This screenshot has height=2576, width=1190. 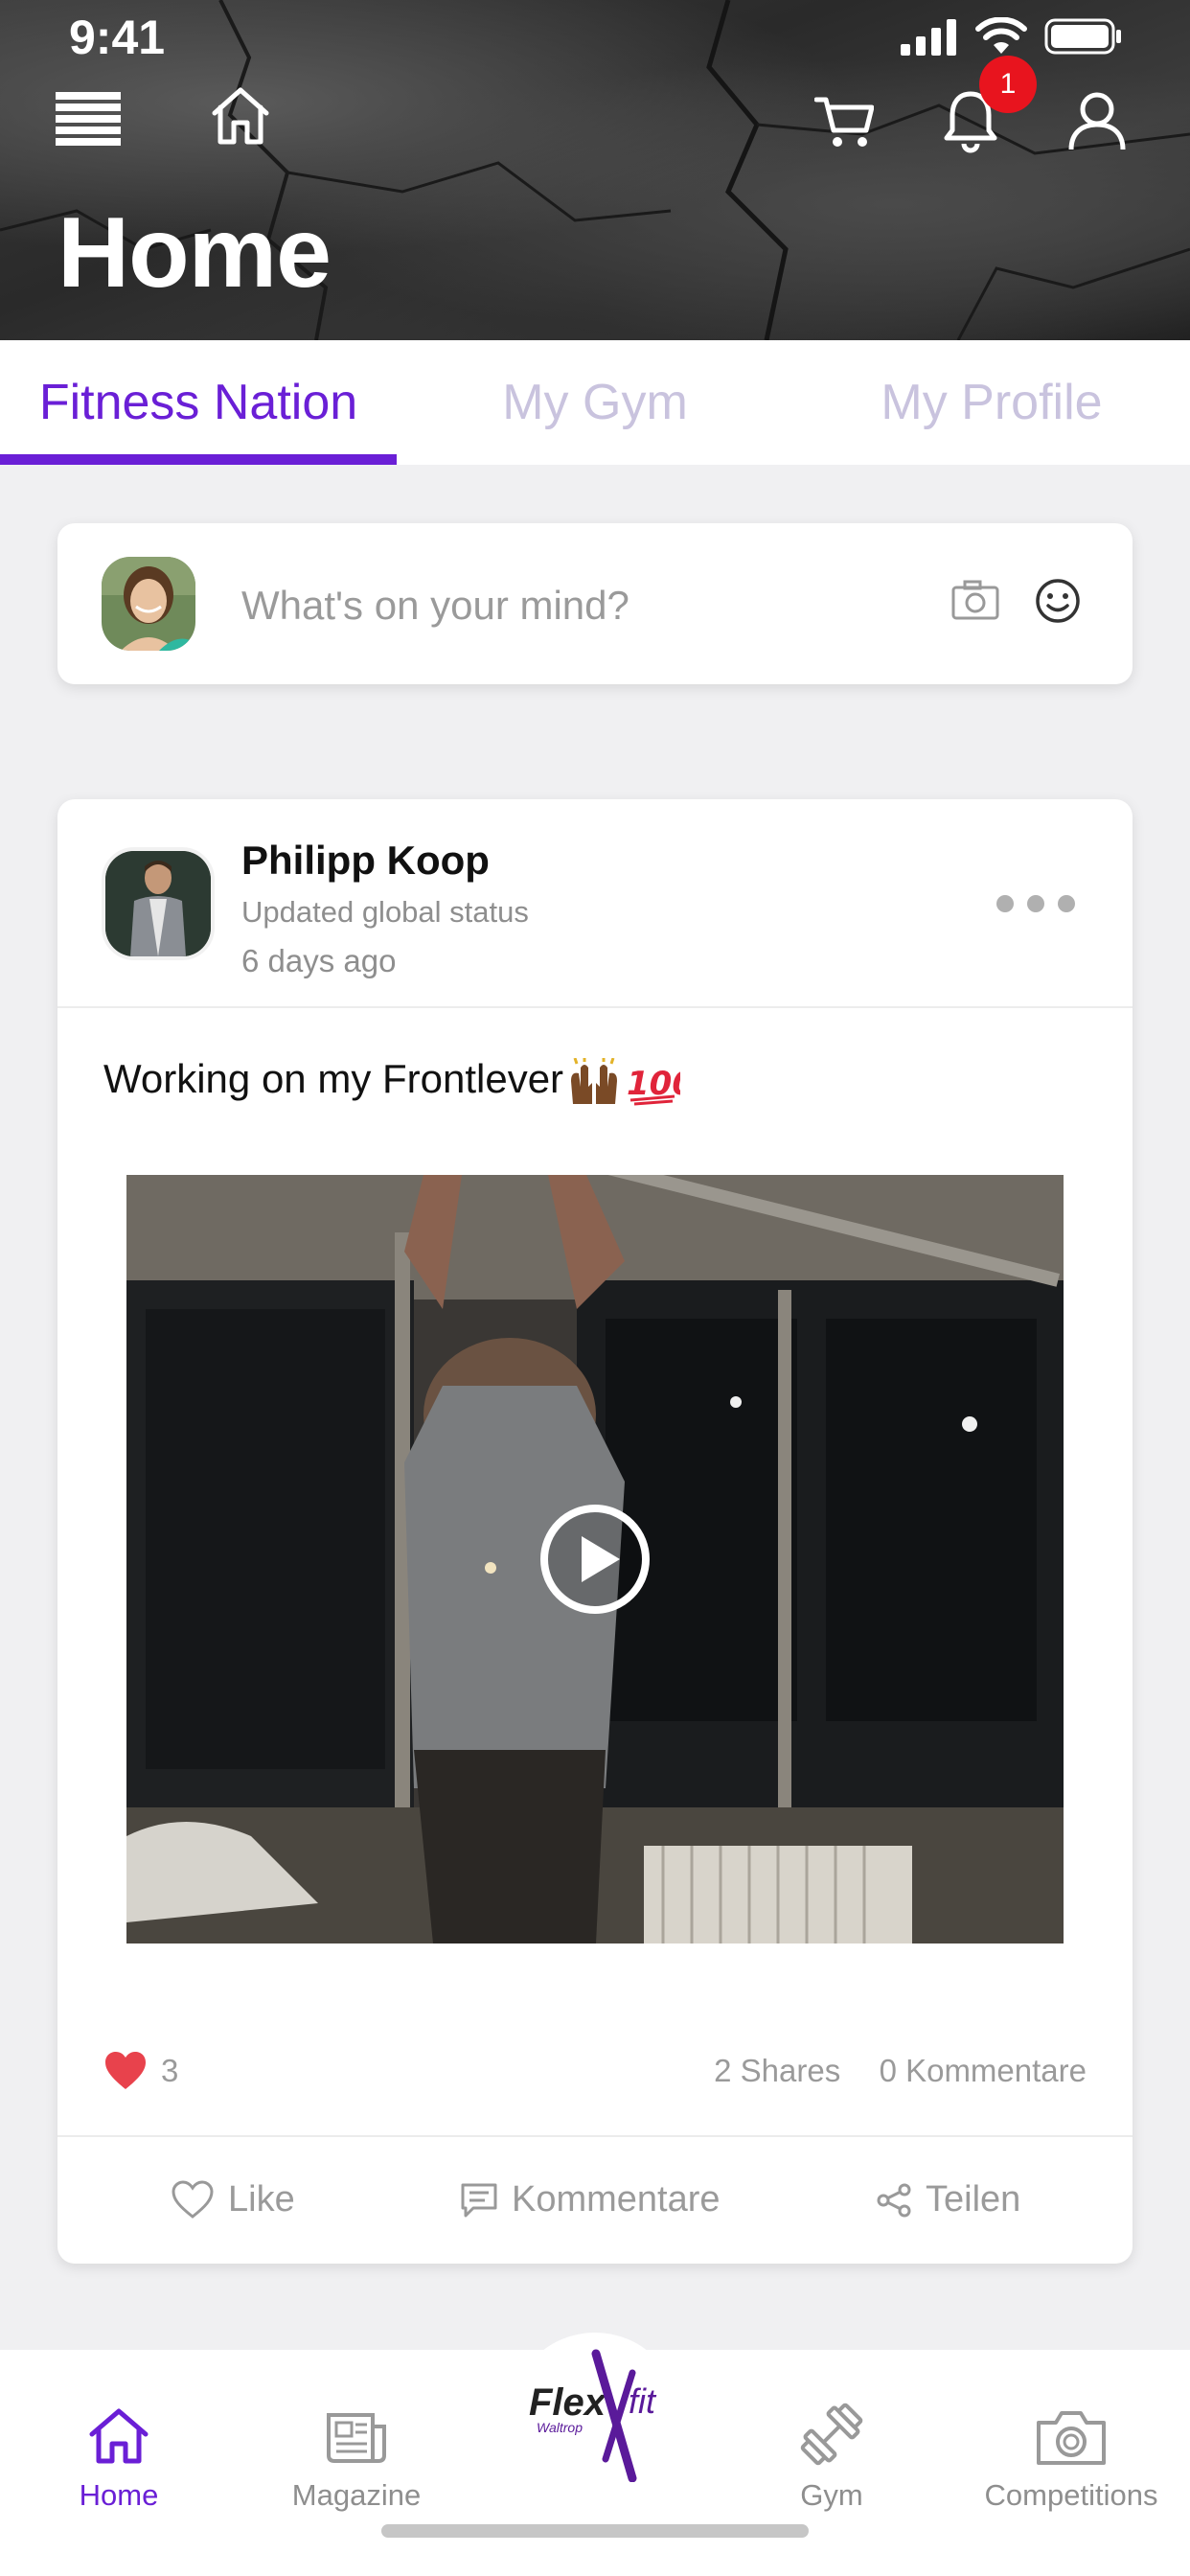 I want to click on post-timestamp: 6 days ago, so click(x=319, y=960).